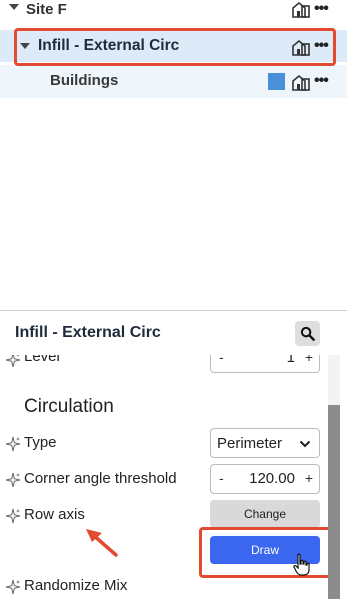  Describe the element at coordinates (173, 13) in the screenshot. I see `tree-row-site: Site F •••` at that location.